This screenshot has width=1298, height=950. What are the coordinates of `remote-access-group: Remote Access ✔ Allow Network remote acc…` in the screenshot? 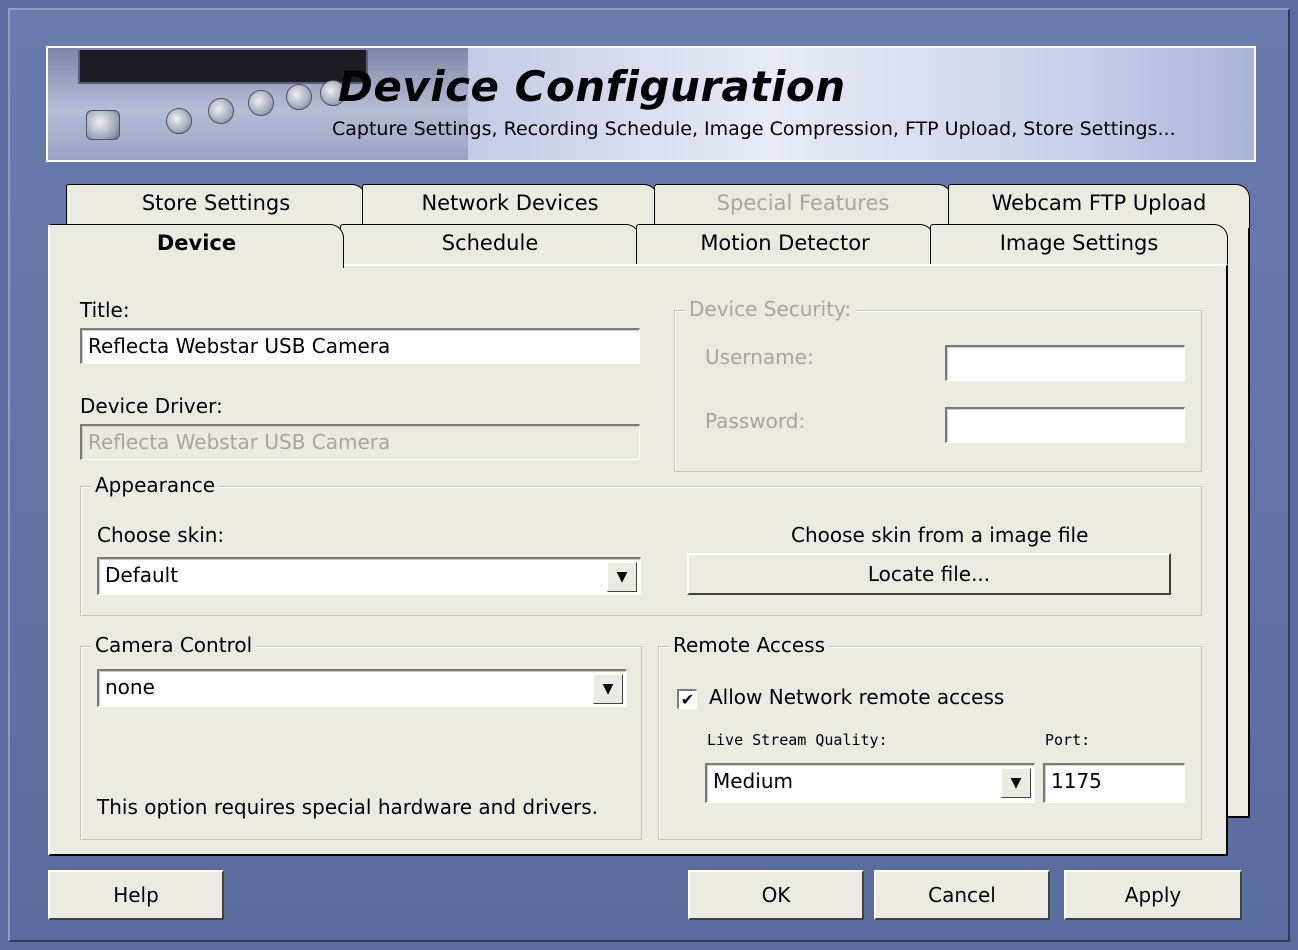 It's located at (930, 736).